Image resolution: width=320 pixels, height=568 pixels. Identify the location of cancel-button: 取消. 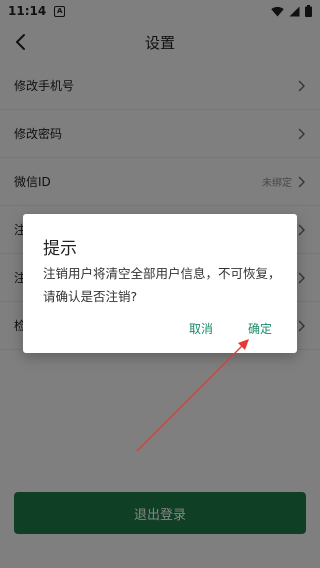
(201, 328).